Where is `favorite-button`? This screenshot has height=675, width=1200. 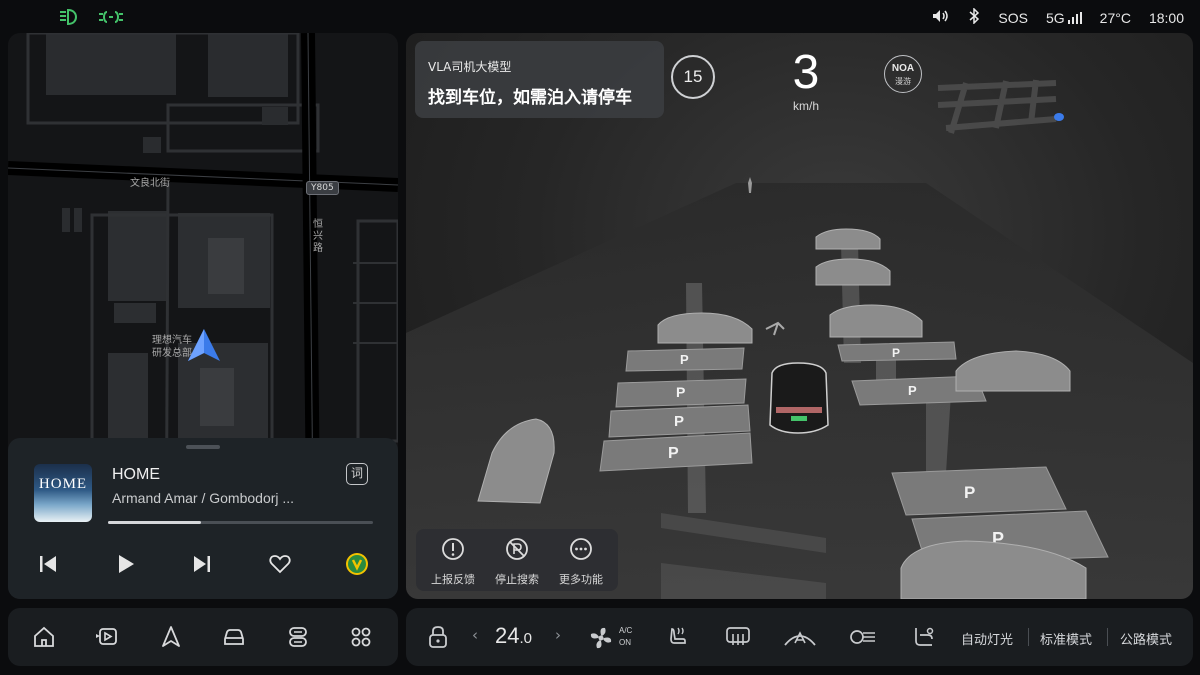 favorite-button is located at coordinates (280, 564).